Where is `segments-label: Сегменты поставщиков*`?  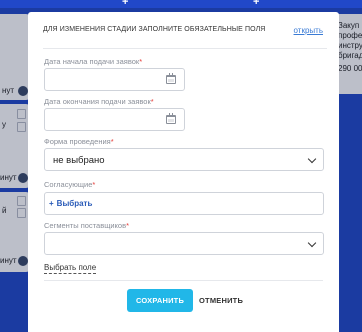
segments-label: Сегменты поставщиков* is located at coordinates (86, 225).